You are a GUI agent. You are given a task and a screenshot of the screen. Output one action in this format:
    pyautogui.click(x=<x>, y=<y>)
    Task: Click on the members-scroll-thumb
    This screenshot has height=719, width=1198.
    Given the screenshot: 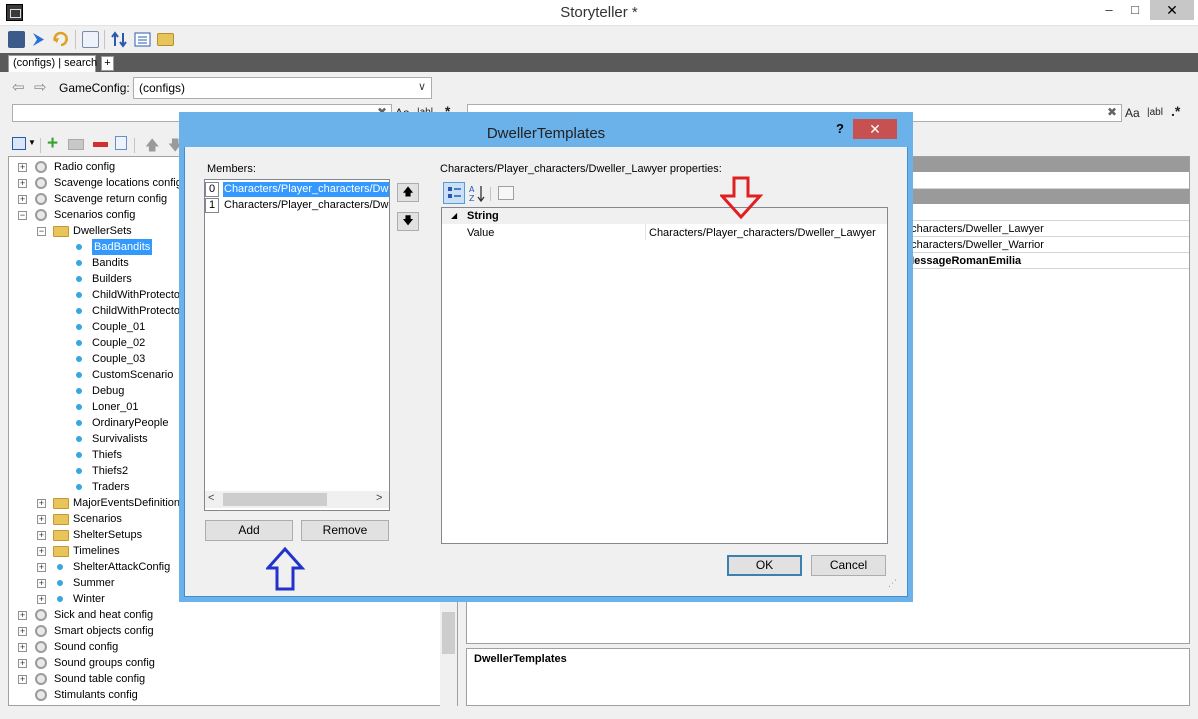 What is the action you would take?
    pyautogui.click(x=275, y=499)
    